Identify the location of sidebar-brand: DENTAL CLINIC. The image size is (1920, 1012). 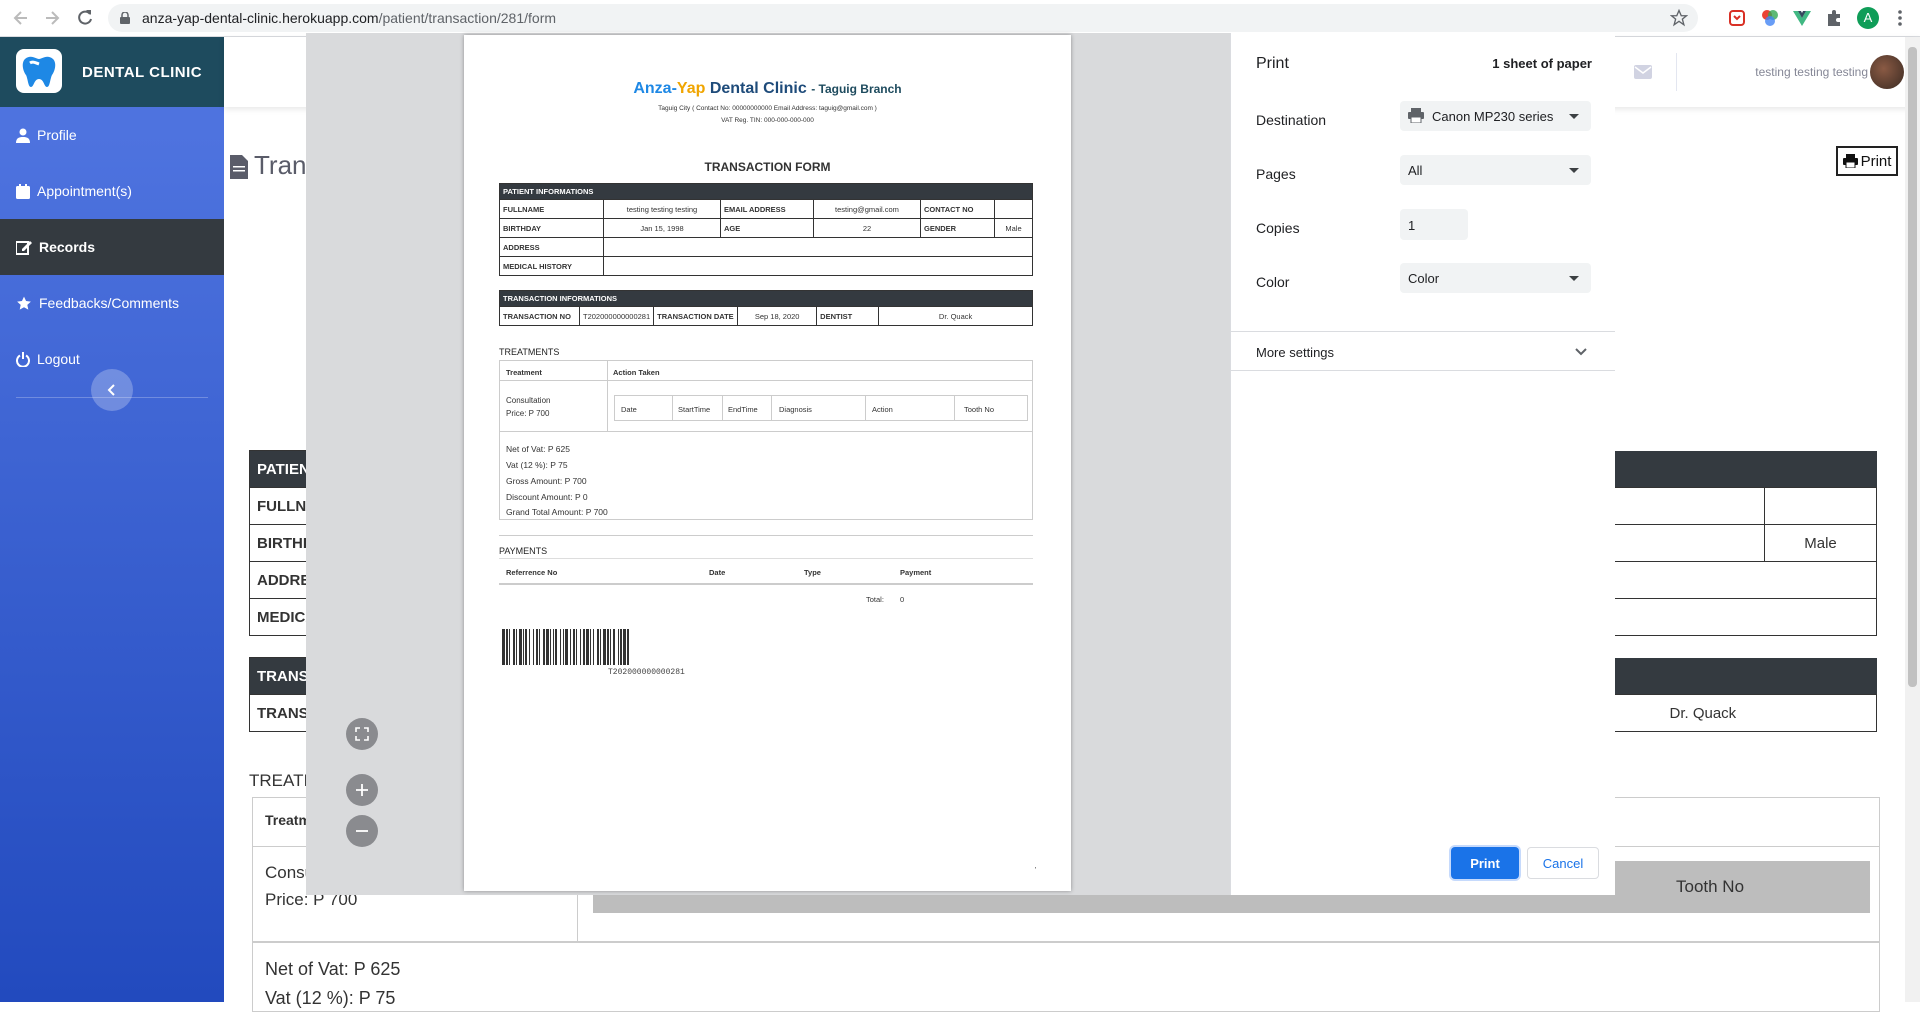
(112, 72).